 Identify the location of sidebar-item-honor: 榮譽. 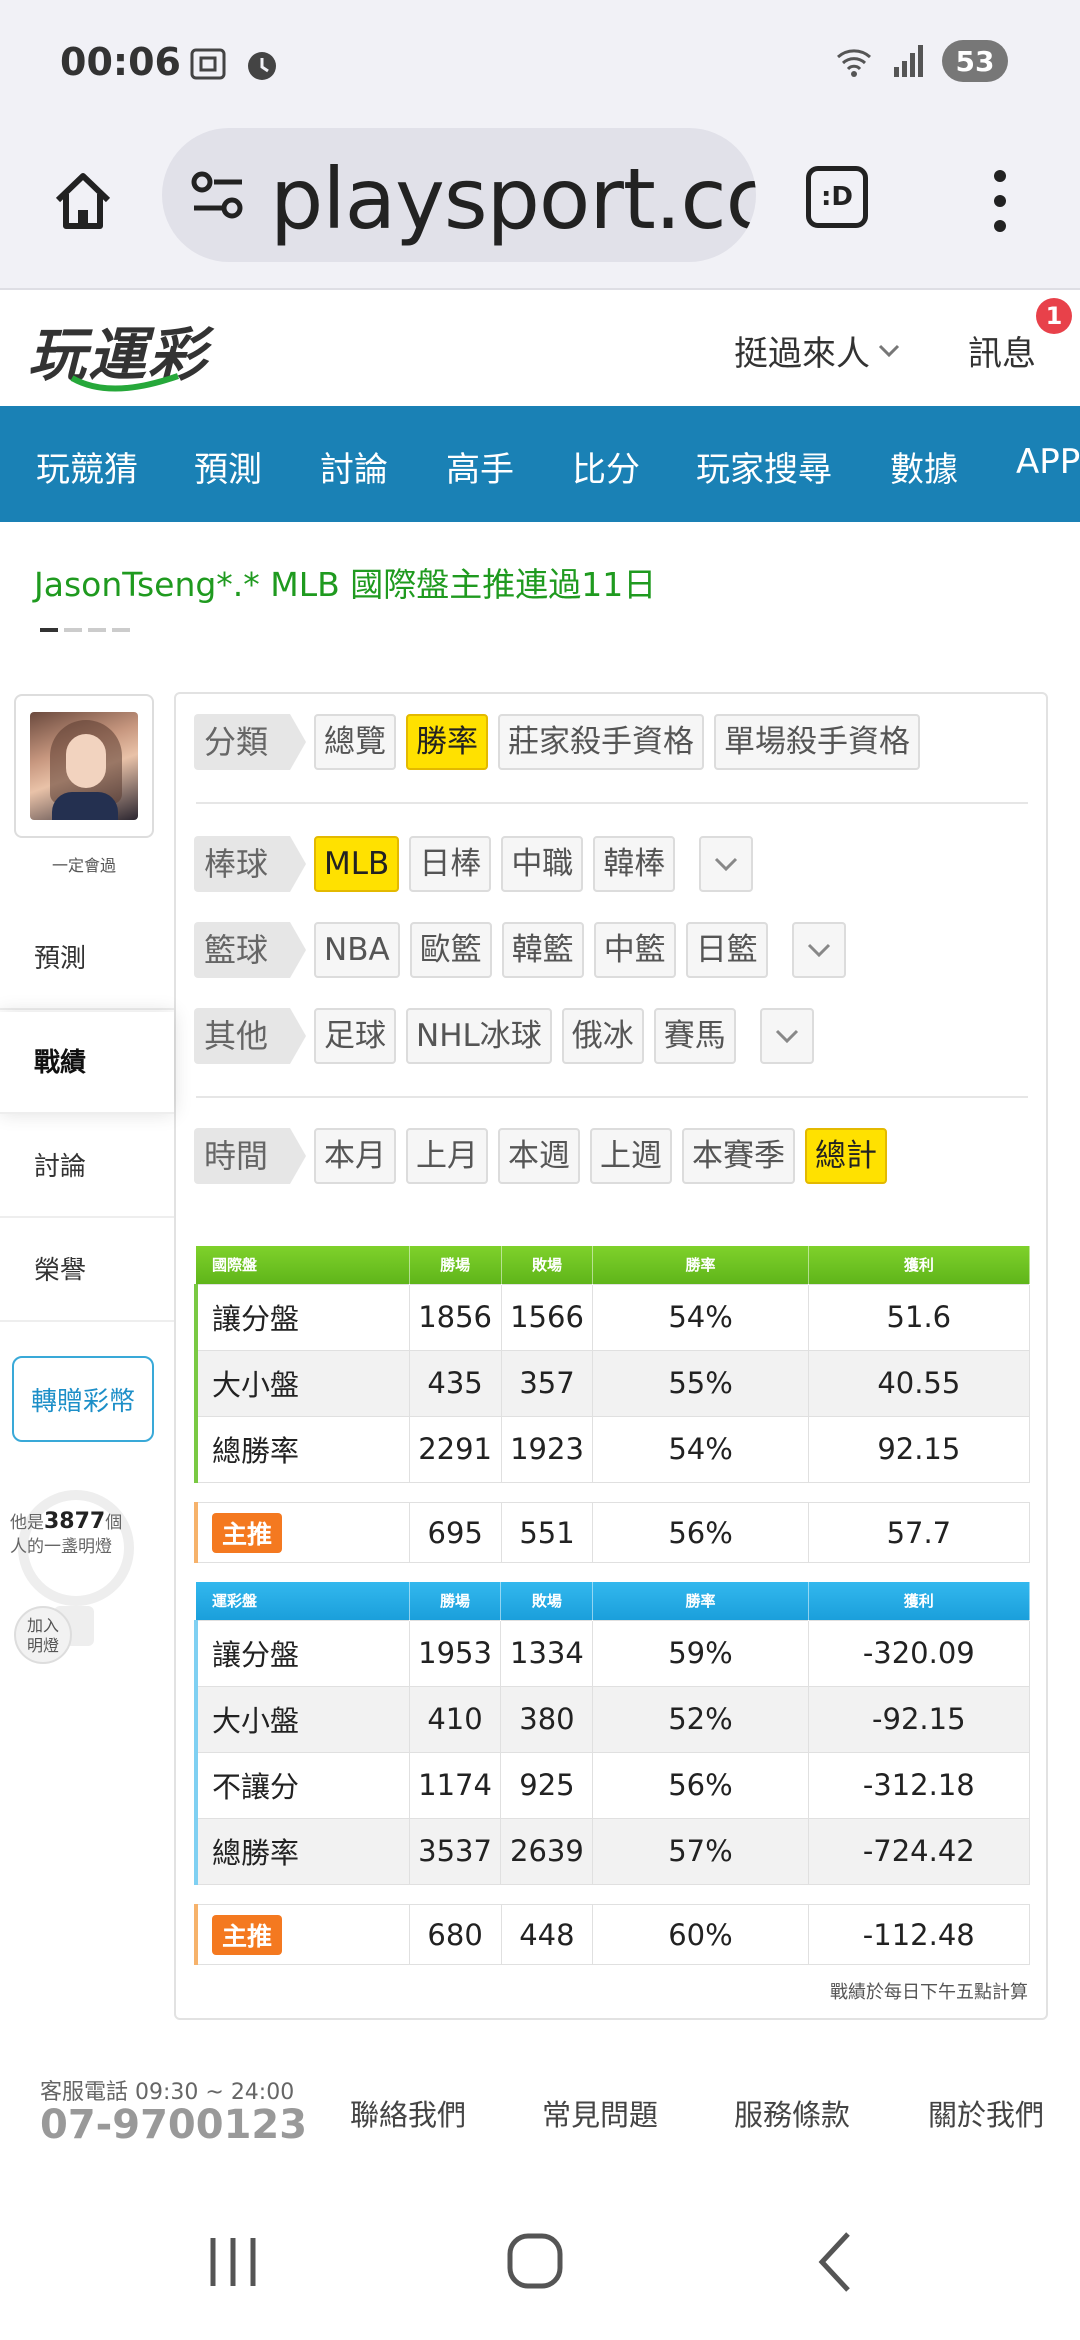
(87, 1271).